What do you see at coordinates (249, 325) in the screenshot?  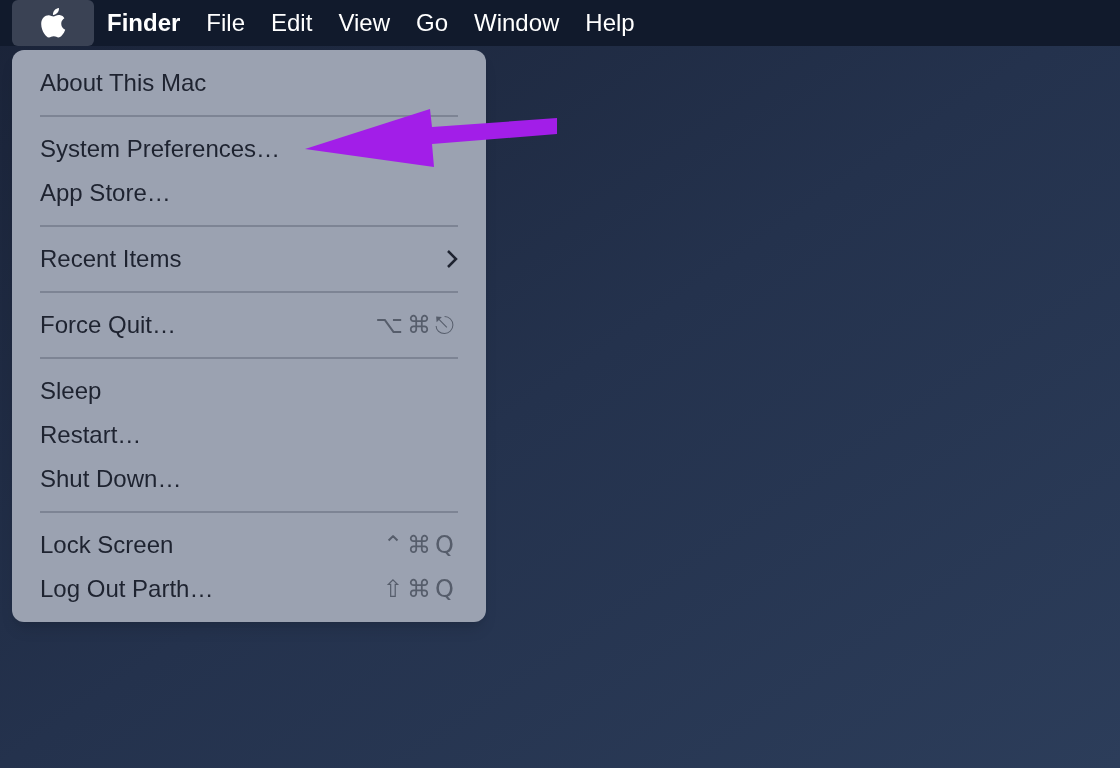 I see `menu-item: Force Quit… ⌥⌘⎋` at bounding box center [249, 325].